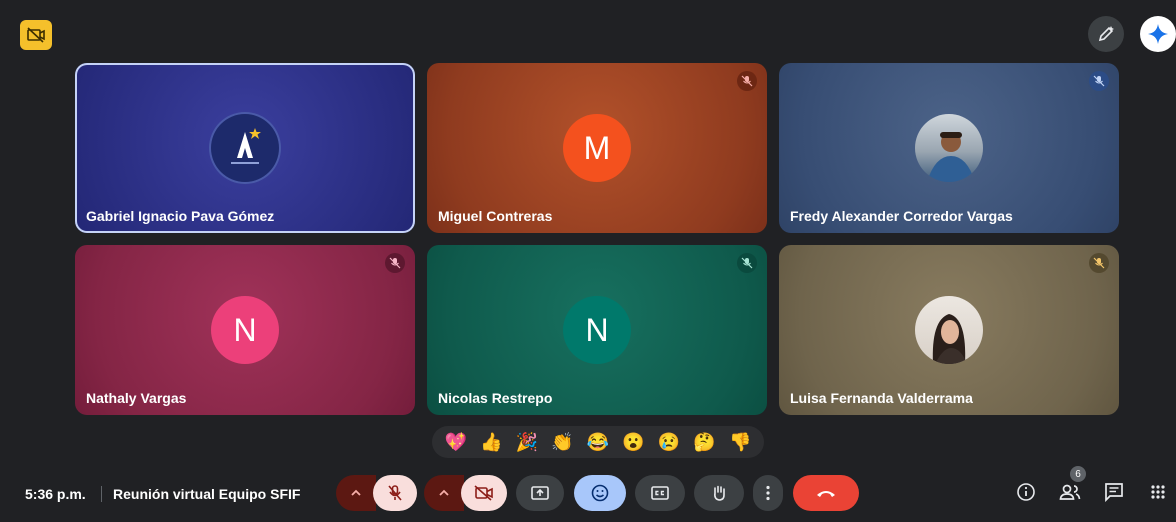 This screenshot has height=522, width=1176. I want to click on reactions-toggle-button, so click(600, 493).